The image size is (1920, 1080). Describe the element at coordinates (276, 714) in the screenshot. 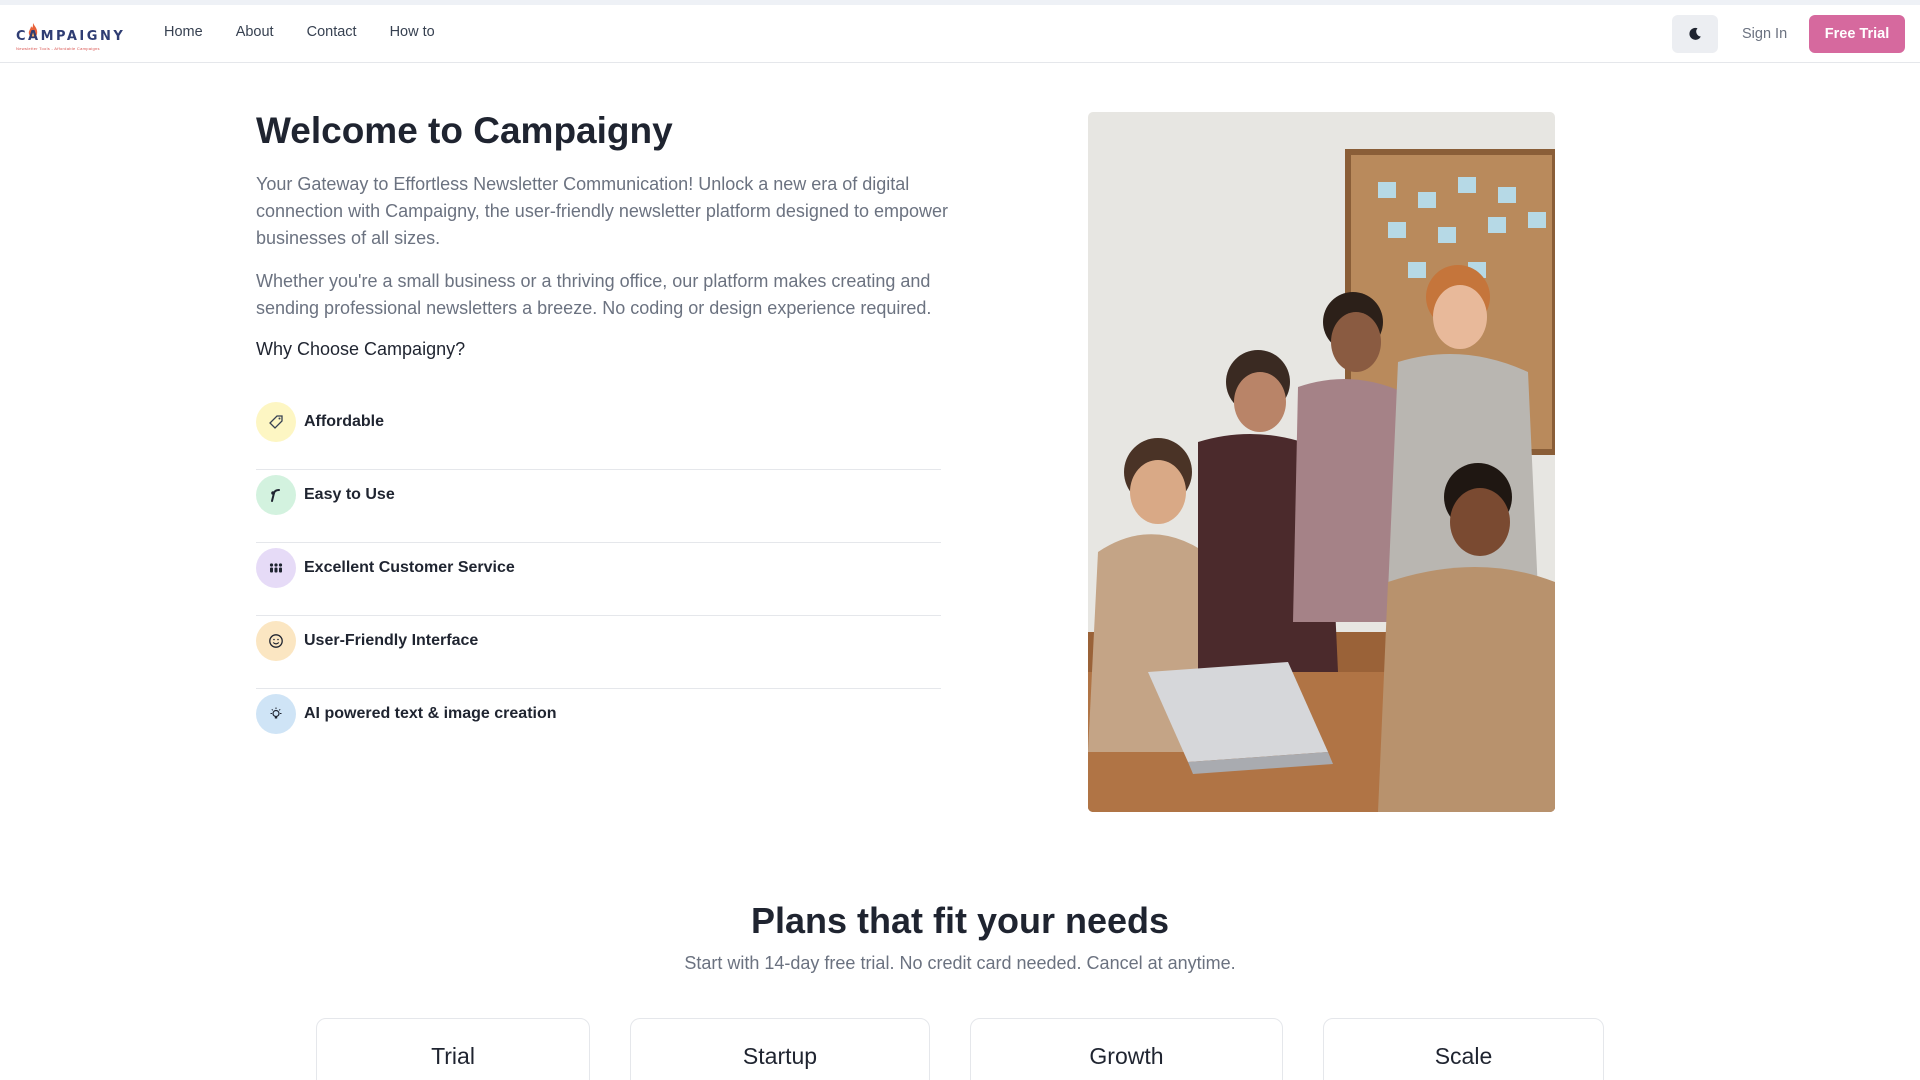

I see `lightbulb-icon` at that location.